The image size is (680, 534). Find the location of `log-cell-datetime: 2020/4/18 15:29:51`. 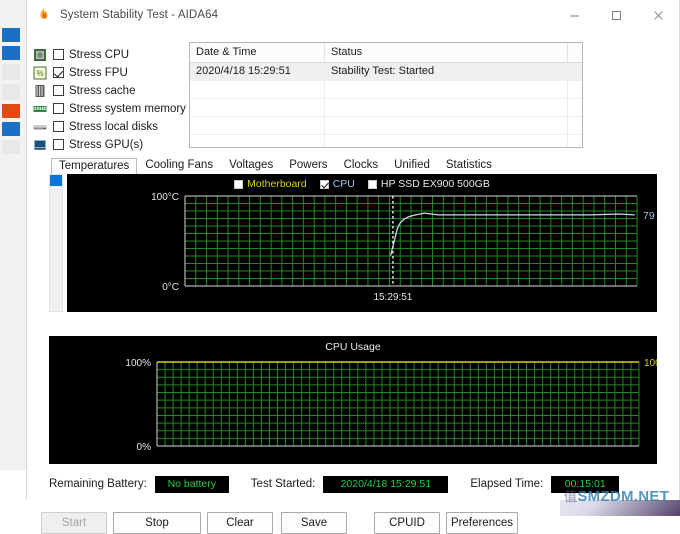

log-cell-datetime: 2020/4/18 15:29:51 is located at coordinates (257, 71).